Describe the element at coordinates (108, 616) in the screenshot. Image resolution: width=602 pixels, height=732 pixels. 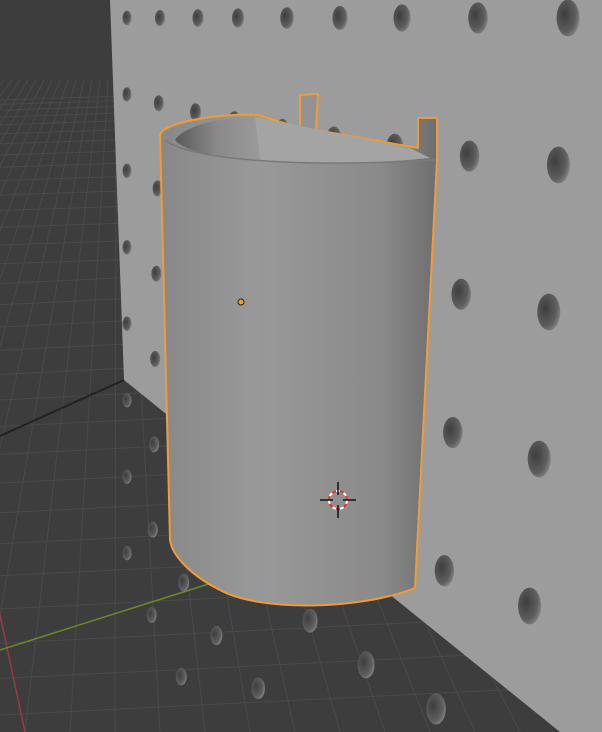
I see `y-axis-line` at that location.